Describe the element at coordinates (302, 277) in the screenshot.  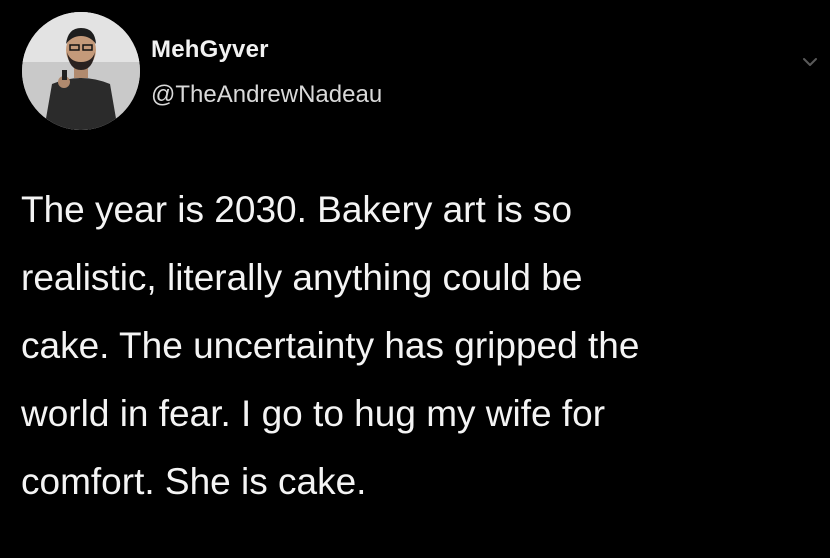
I see `tweet-text-line: realistic, literally anything could be` at that location.